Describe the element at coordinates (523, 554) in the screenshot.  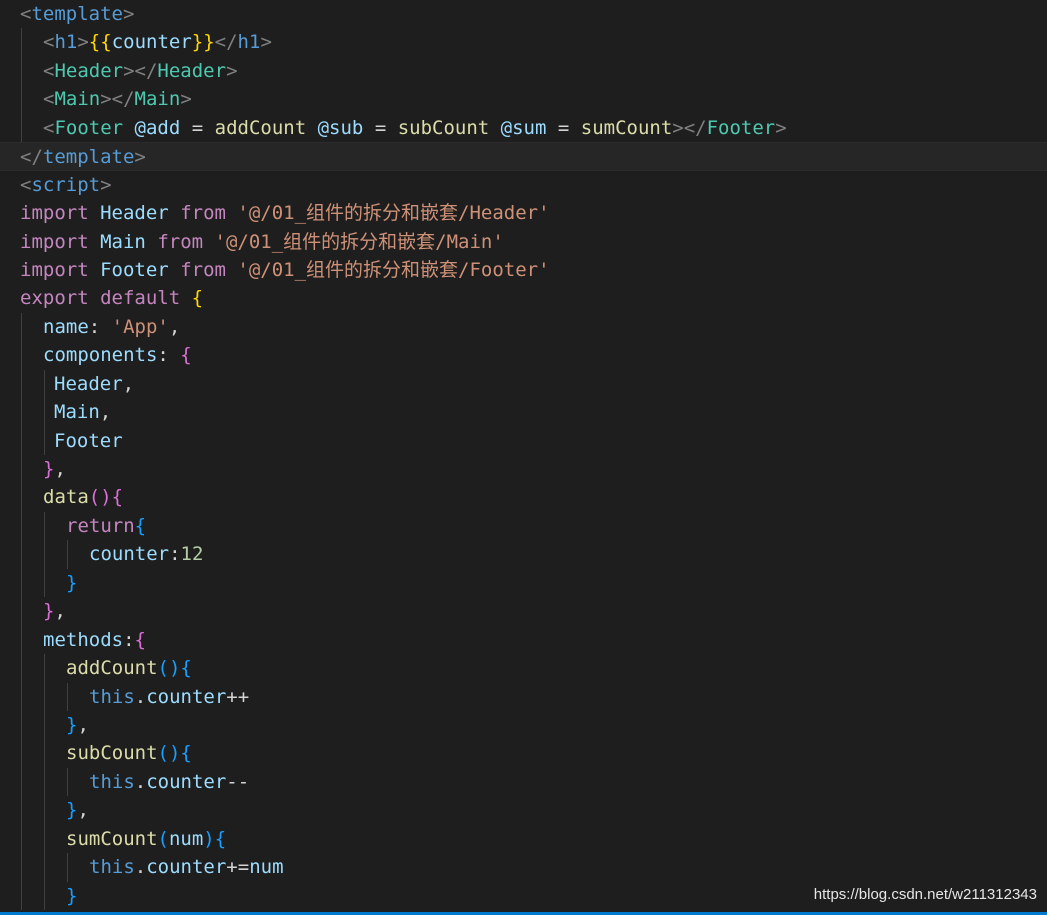
I see `code-line: counter:12` at that location.